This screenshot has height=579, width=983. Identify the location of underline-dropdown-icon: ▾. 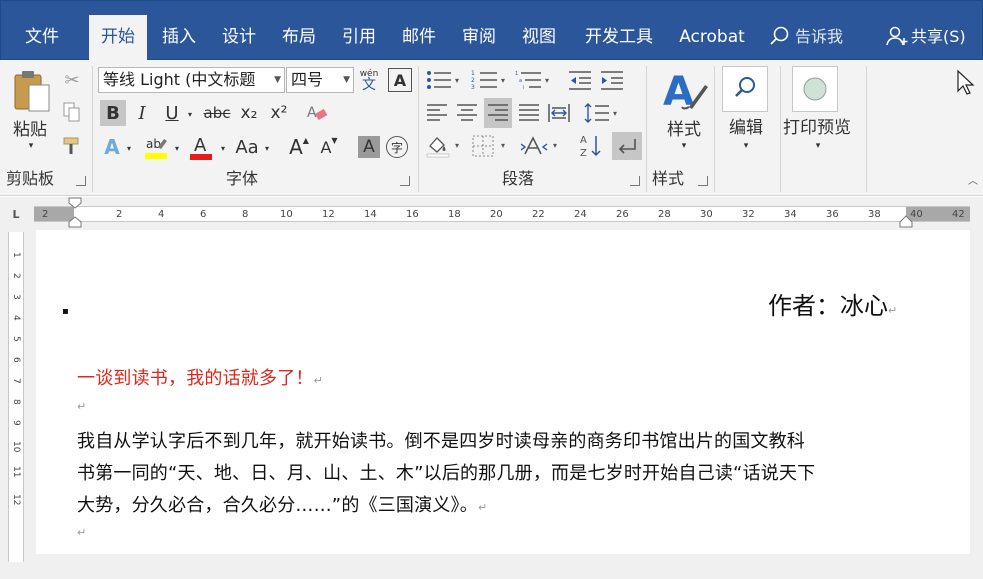
(190, 114).